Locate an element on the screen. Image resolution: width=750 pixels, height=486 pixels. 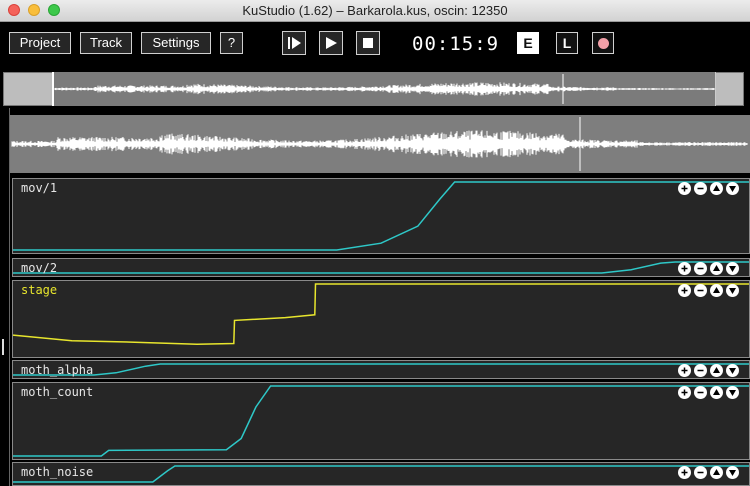
waveform-detail is located at coordinates (380, 144).